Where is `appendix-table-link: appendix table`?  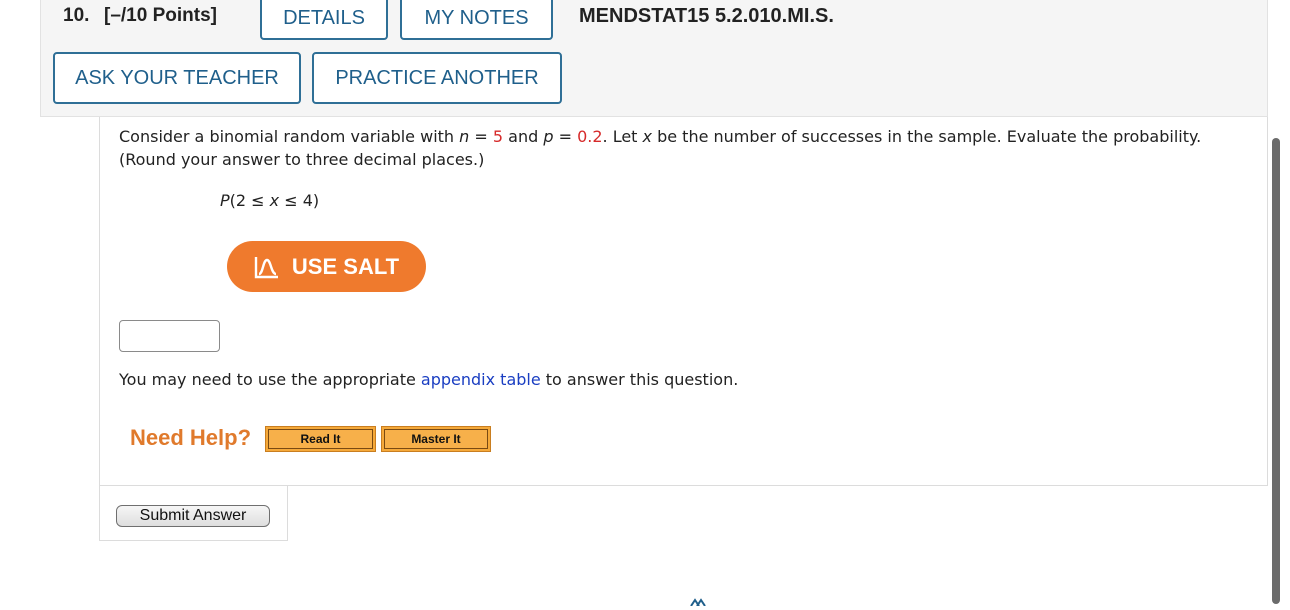
appendix-table-link: appendix table is located at coordinates (481, 379).